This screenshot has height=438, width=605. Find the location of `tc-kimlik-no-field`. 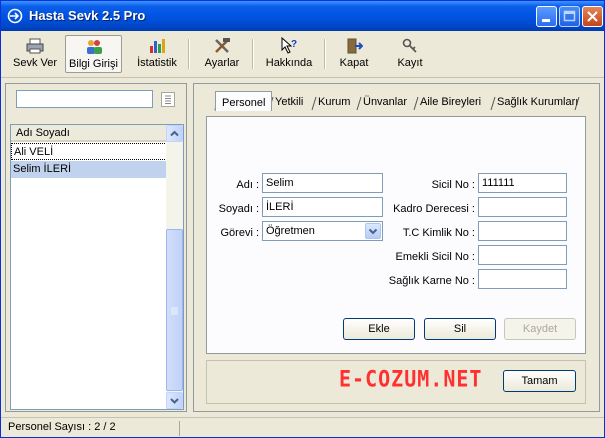

tc-kimlik-no-field is located at coordinates (522, 231).